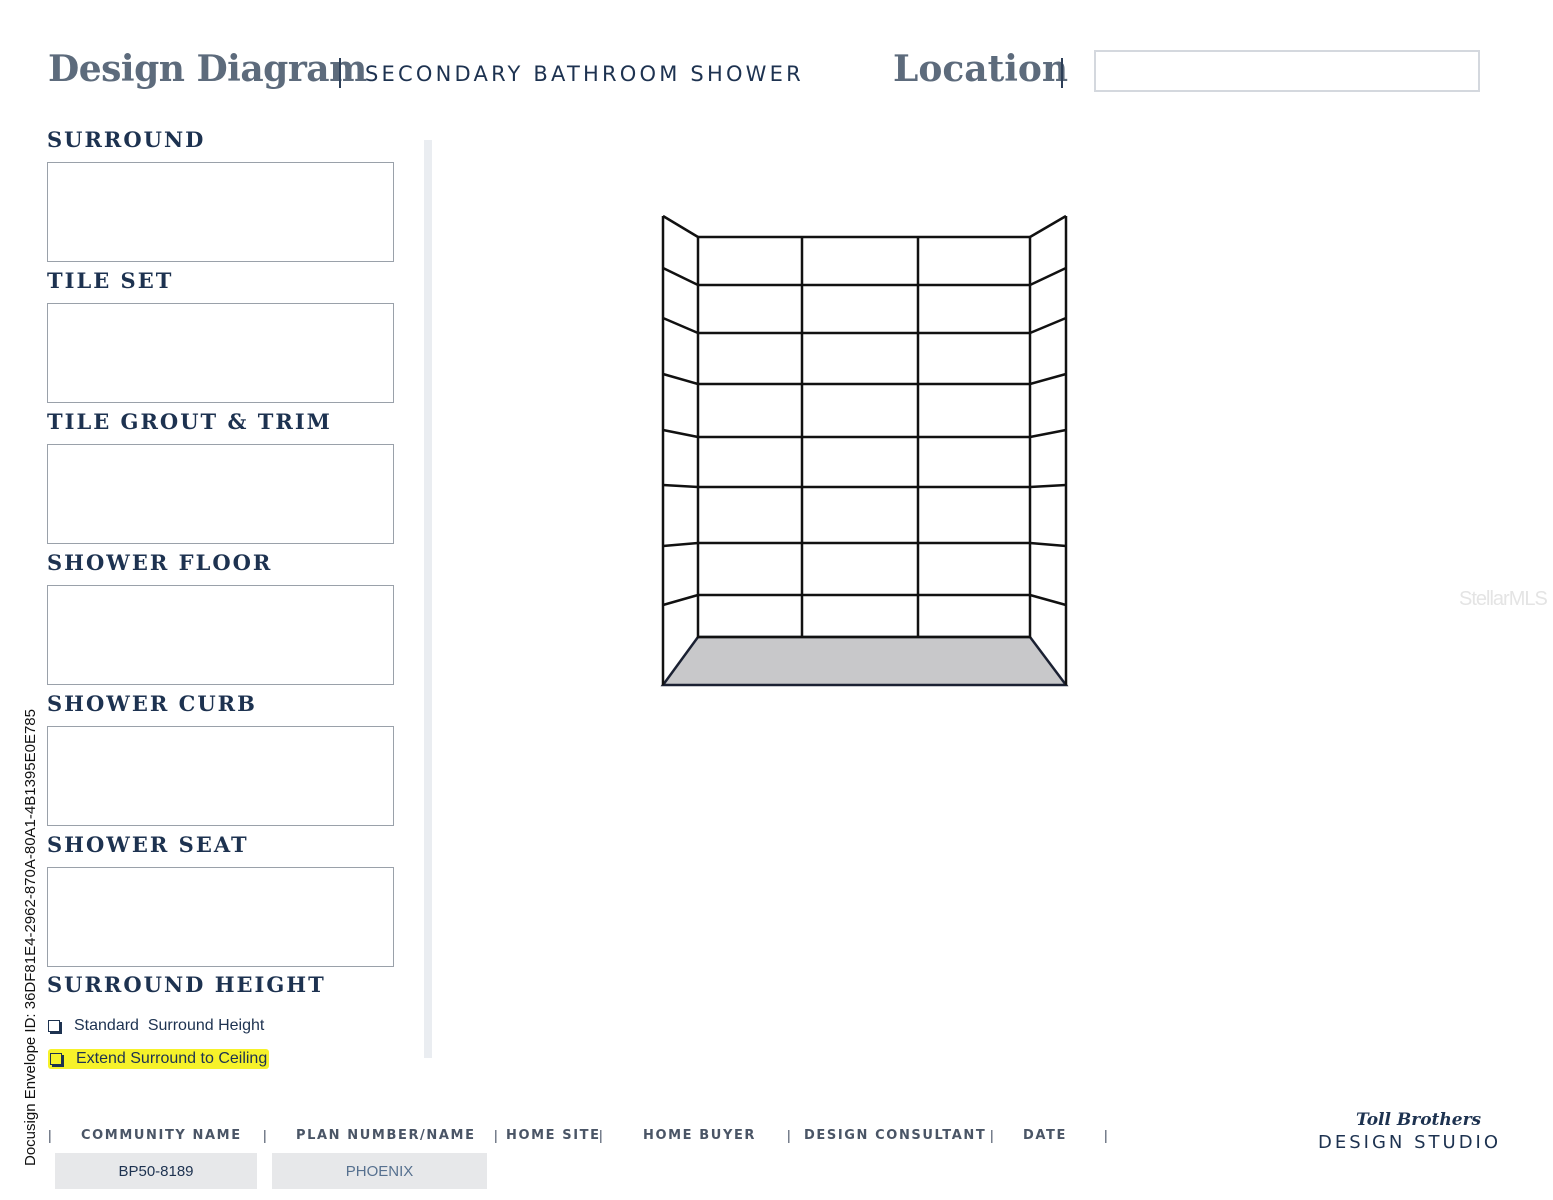 Image resolution: width=1553 pixels, height=1200 pixels. What do you see at coordinates (379, 1171) in the screenshot?
I see `plan-number-field: PHOENIX` at bounding box center [379, 1171].